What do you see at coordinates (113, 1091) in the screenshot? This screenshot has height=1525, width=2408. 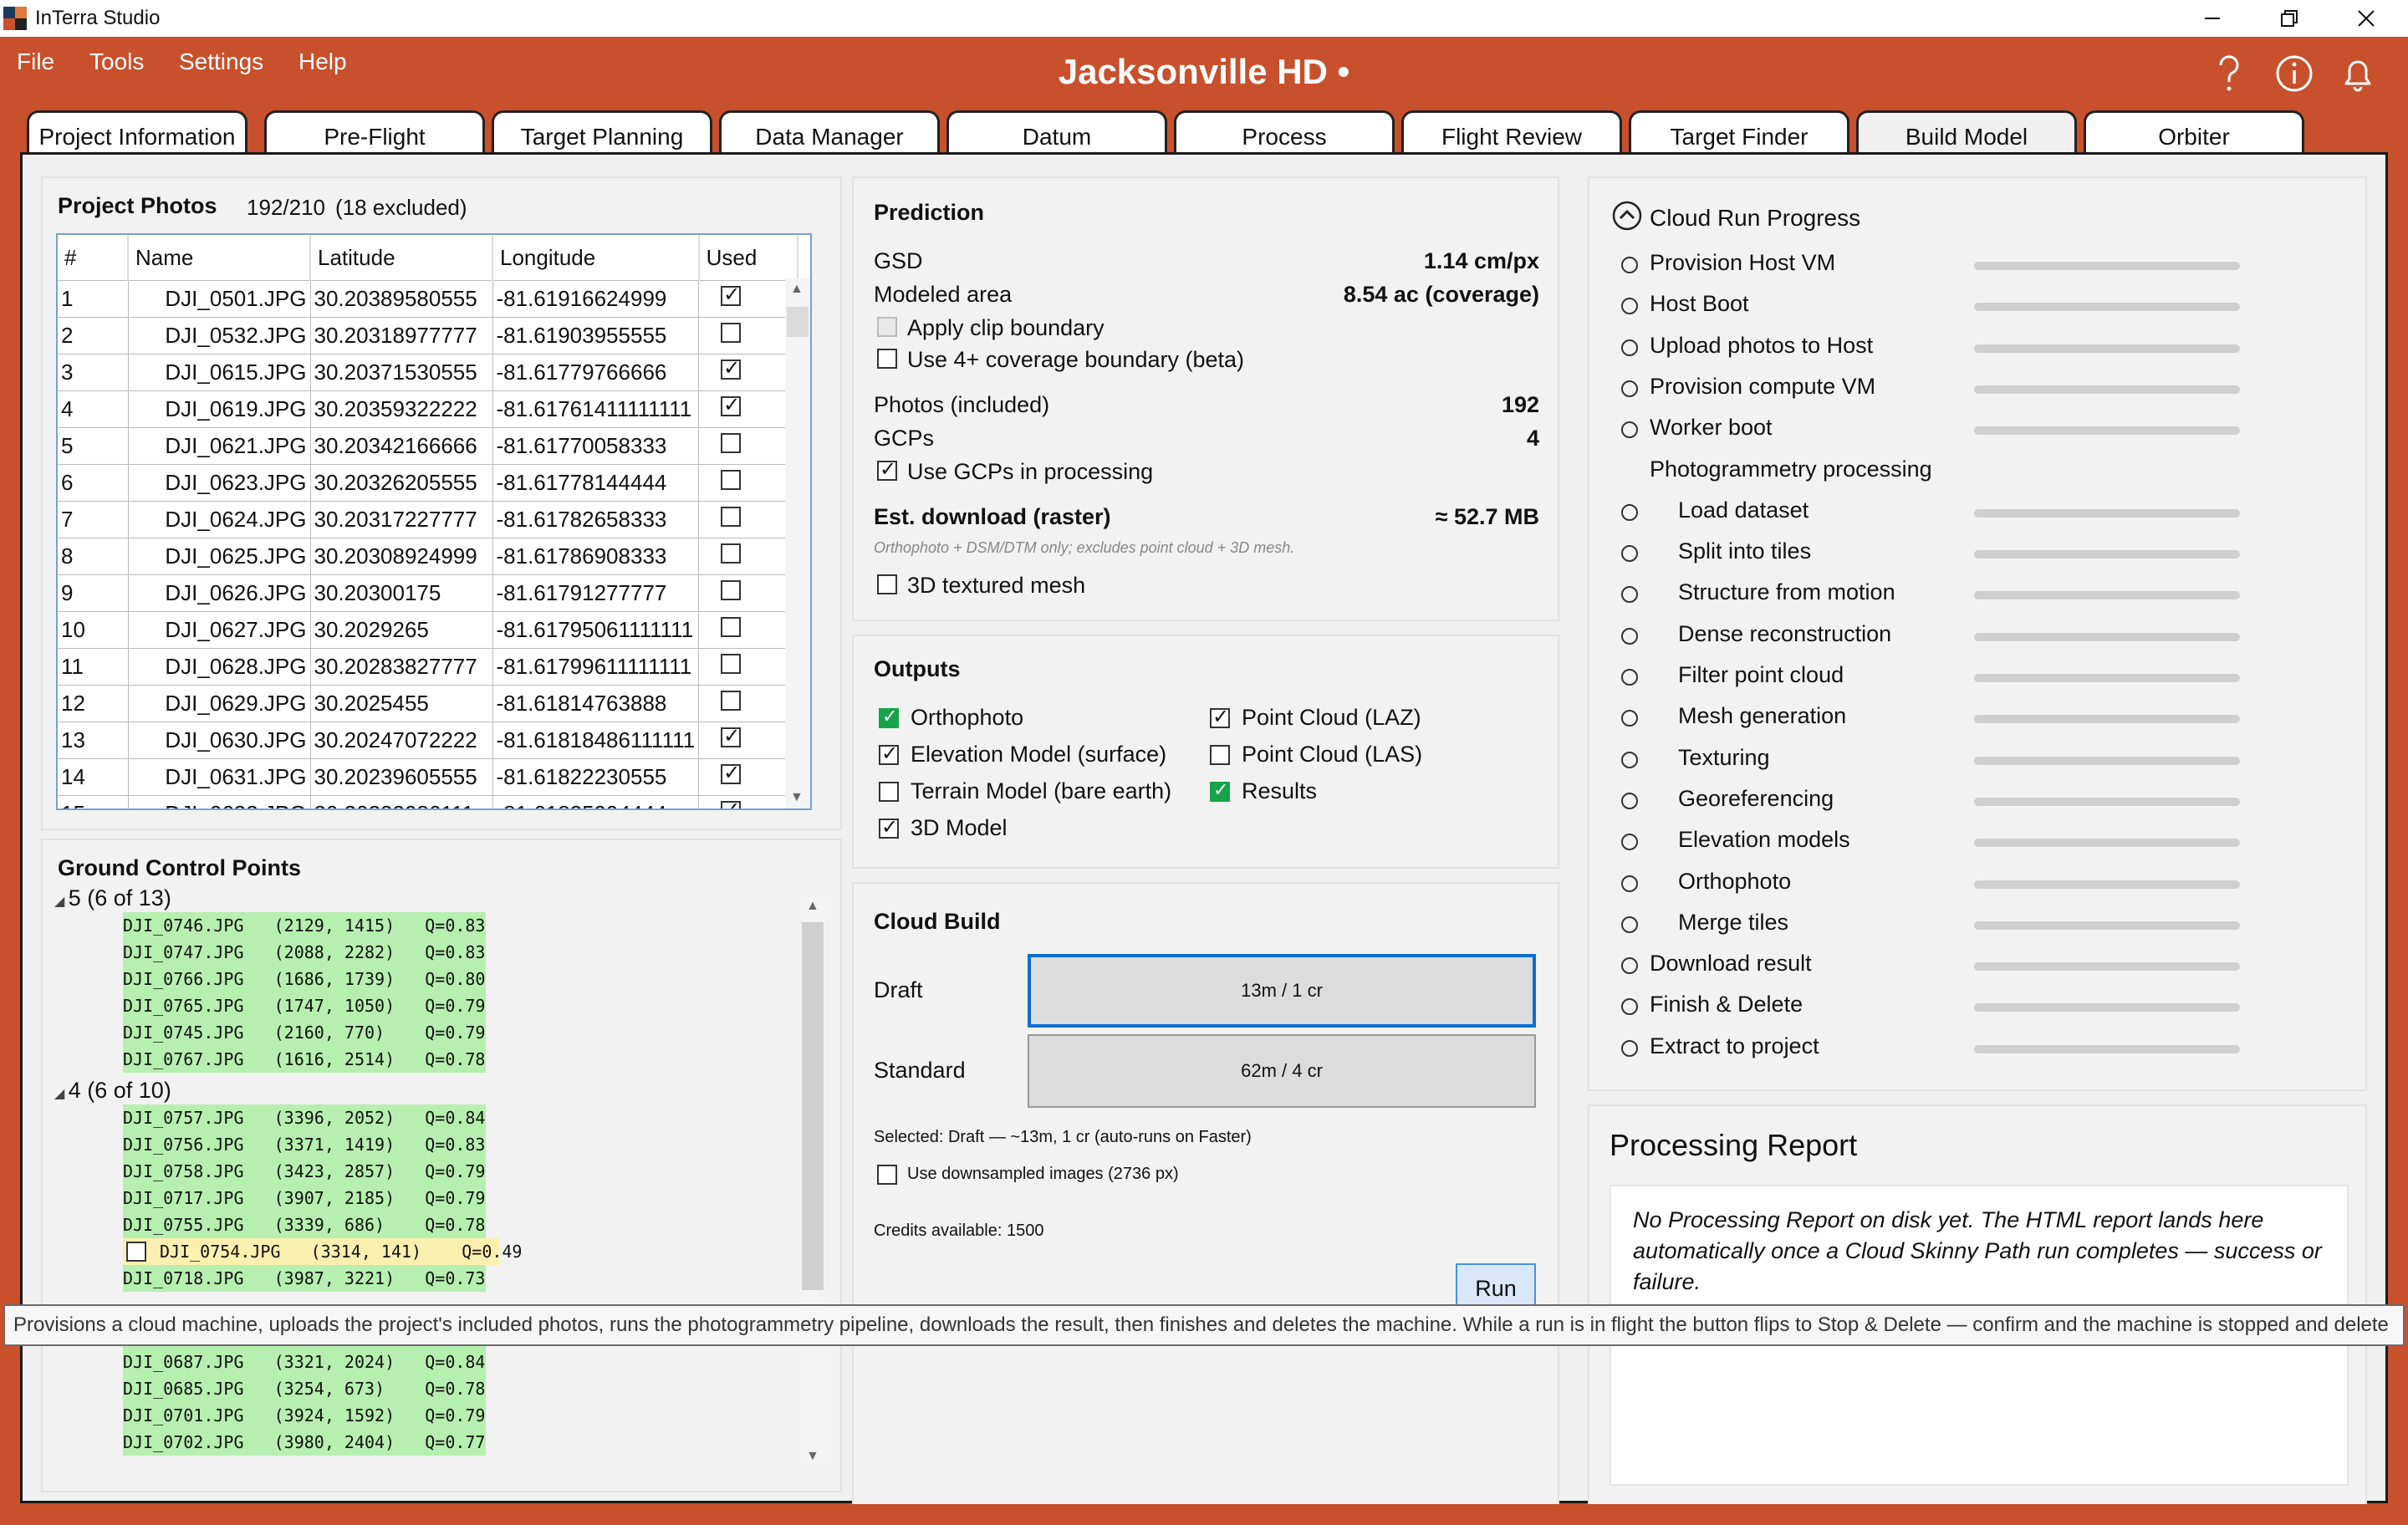 I see `gcp-group-toggle: ◢ 4 (6 of 10)` at bounding box center [113, 1091].